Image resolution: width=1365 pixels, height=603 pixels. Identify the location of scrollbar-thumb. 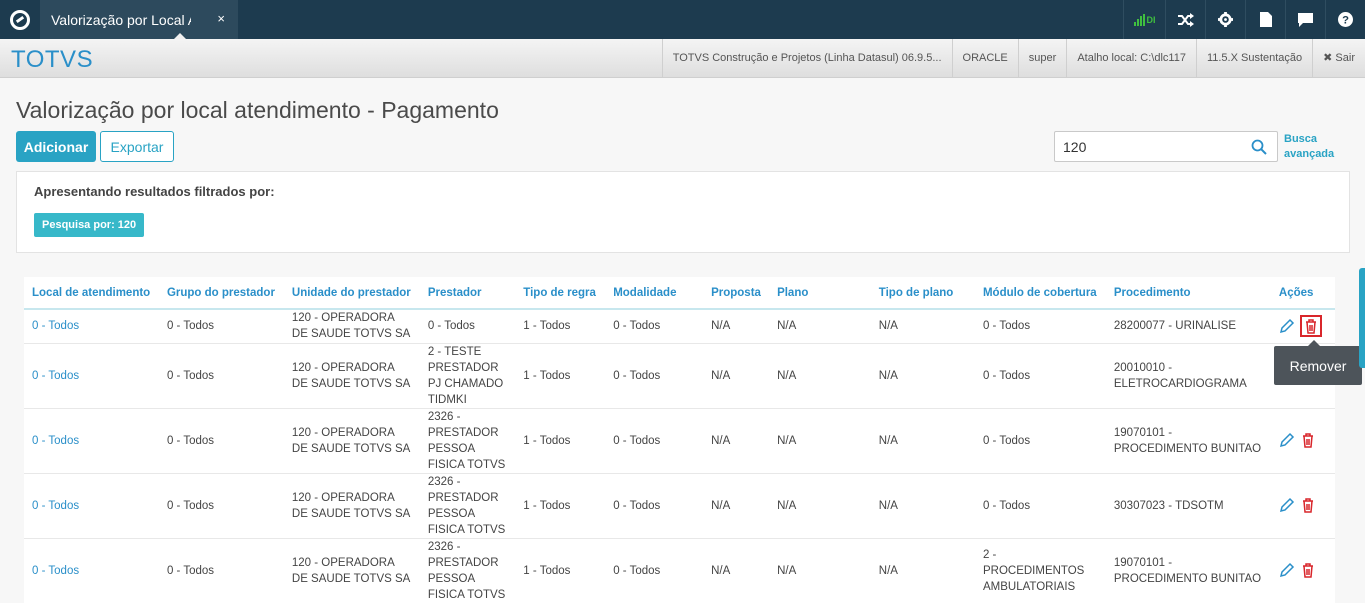
(1362, 318).